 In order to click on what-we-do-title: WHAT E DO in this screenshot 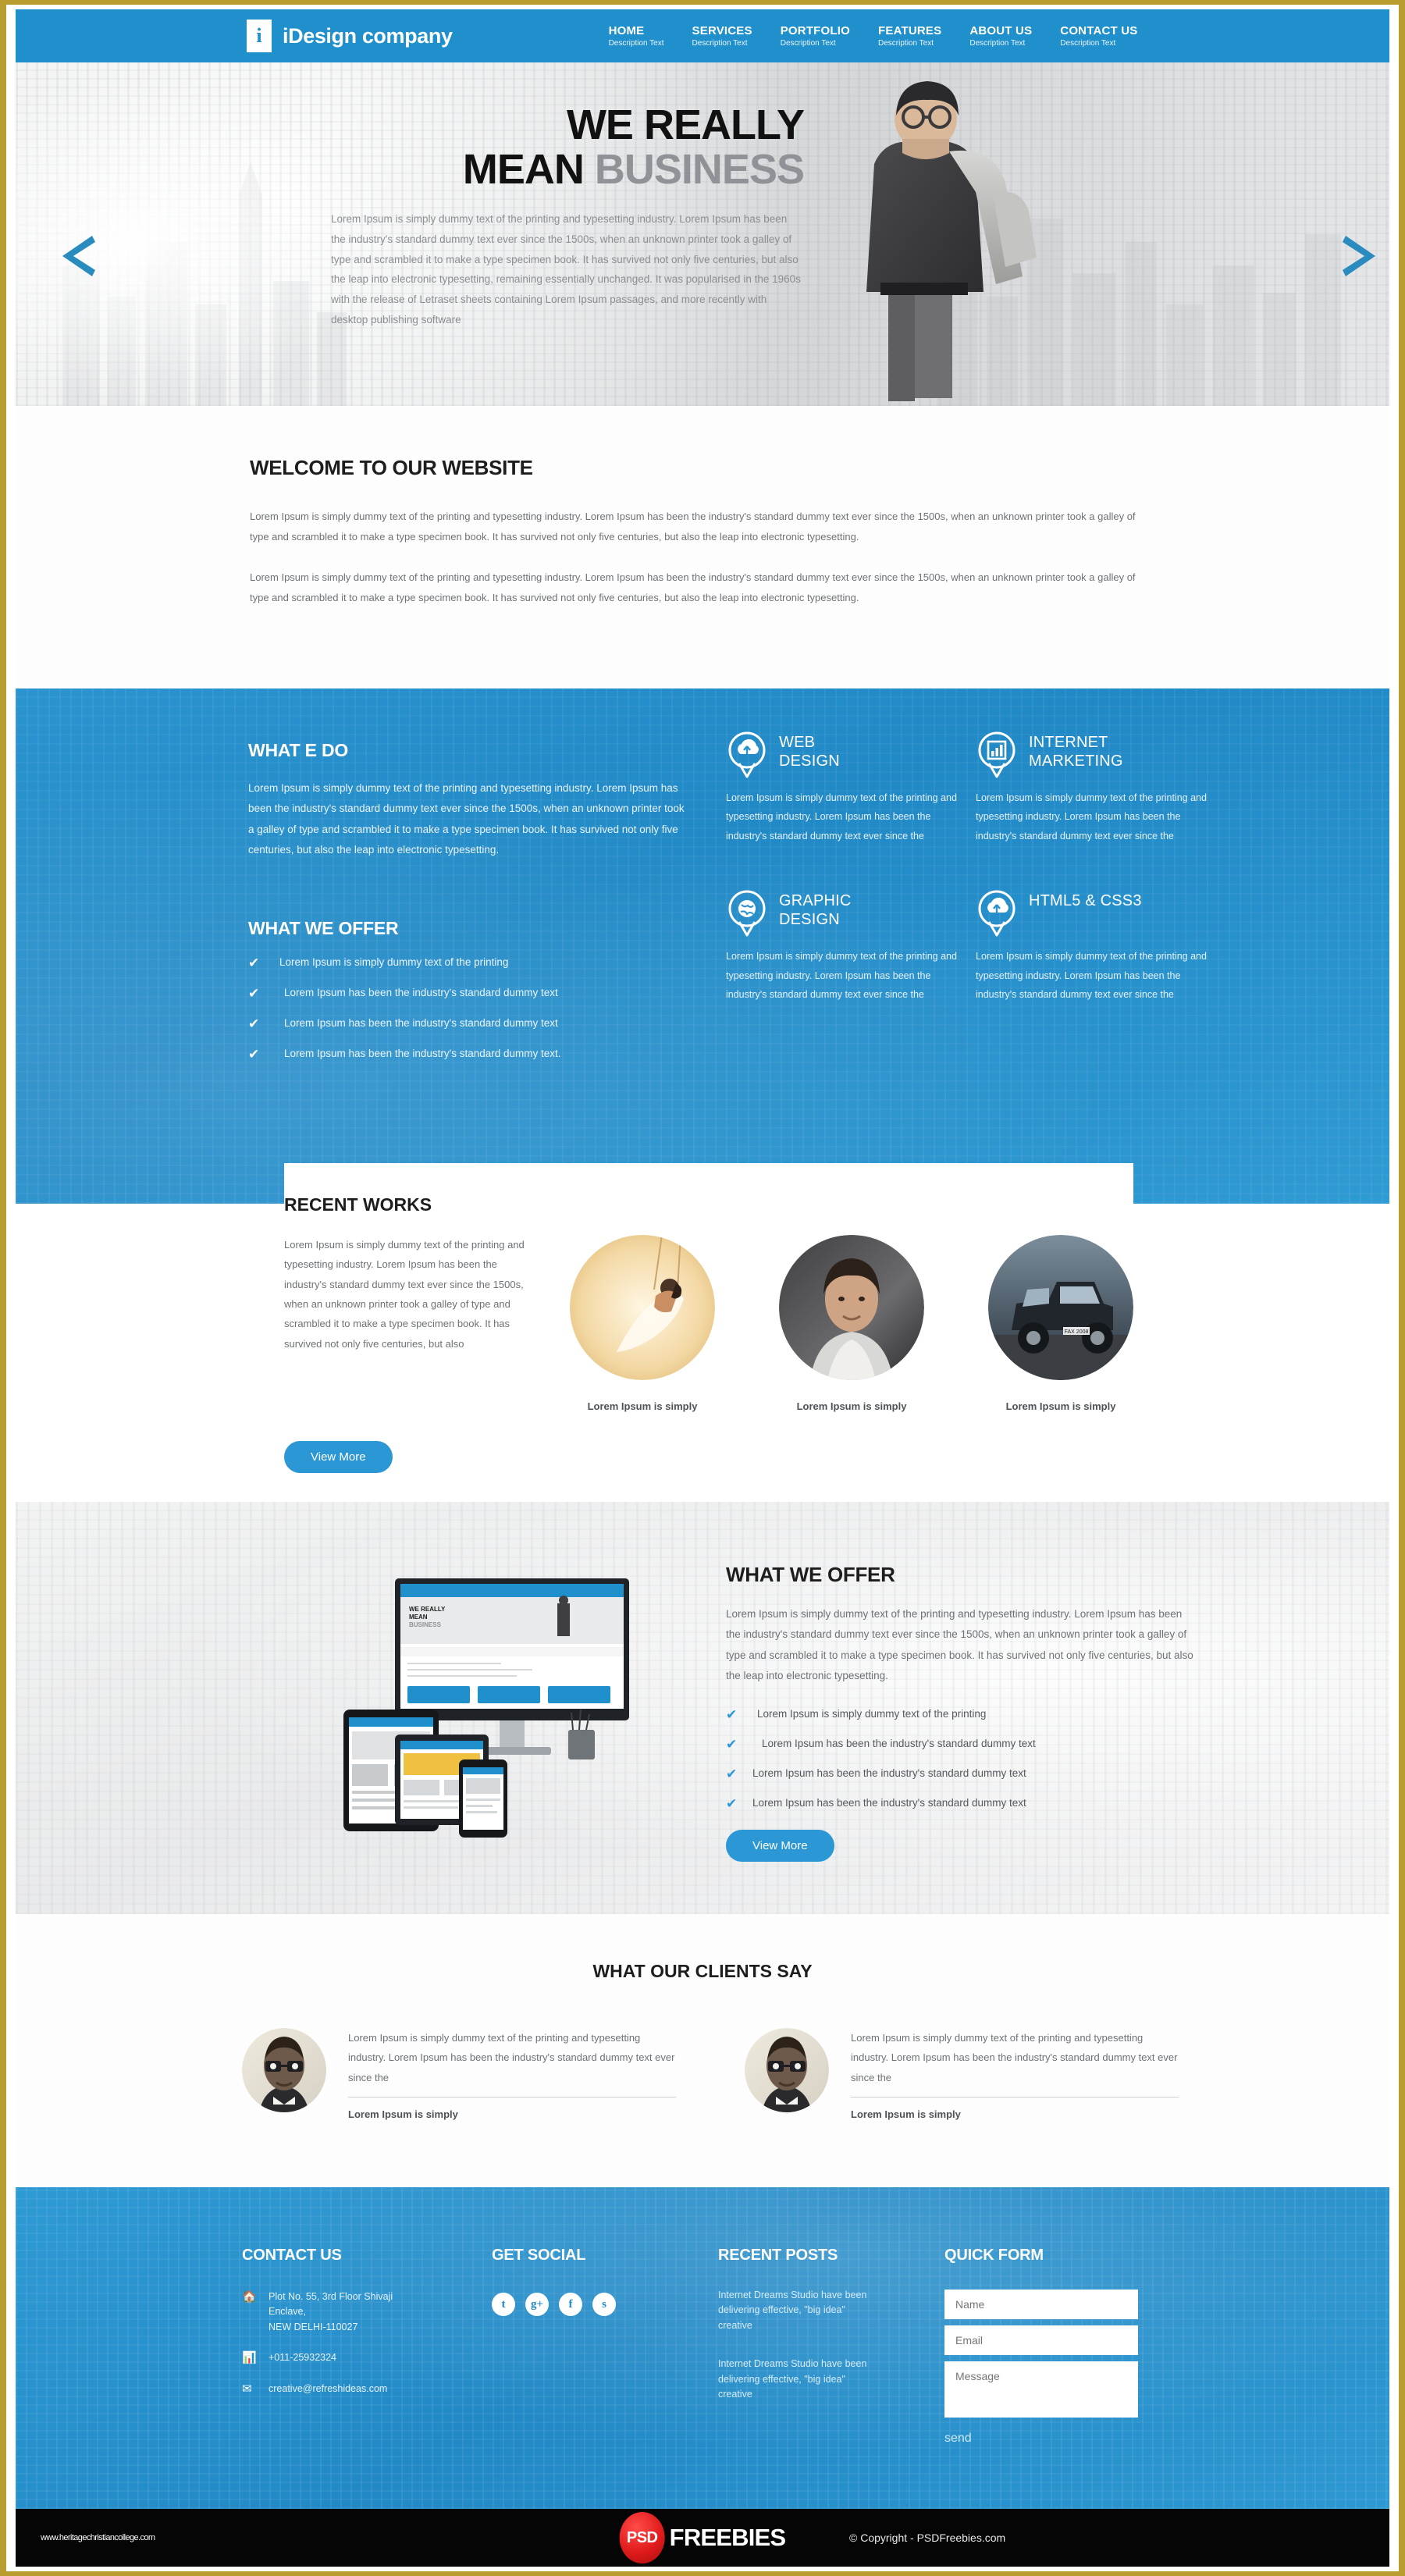, I will do `click(298, 750)`.